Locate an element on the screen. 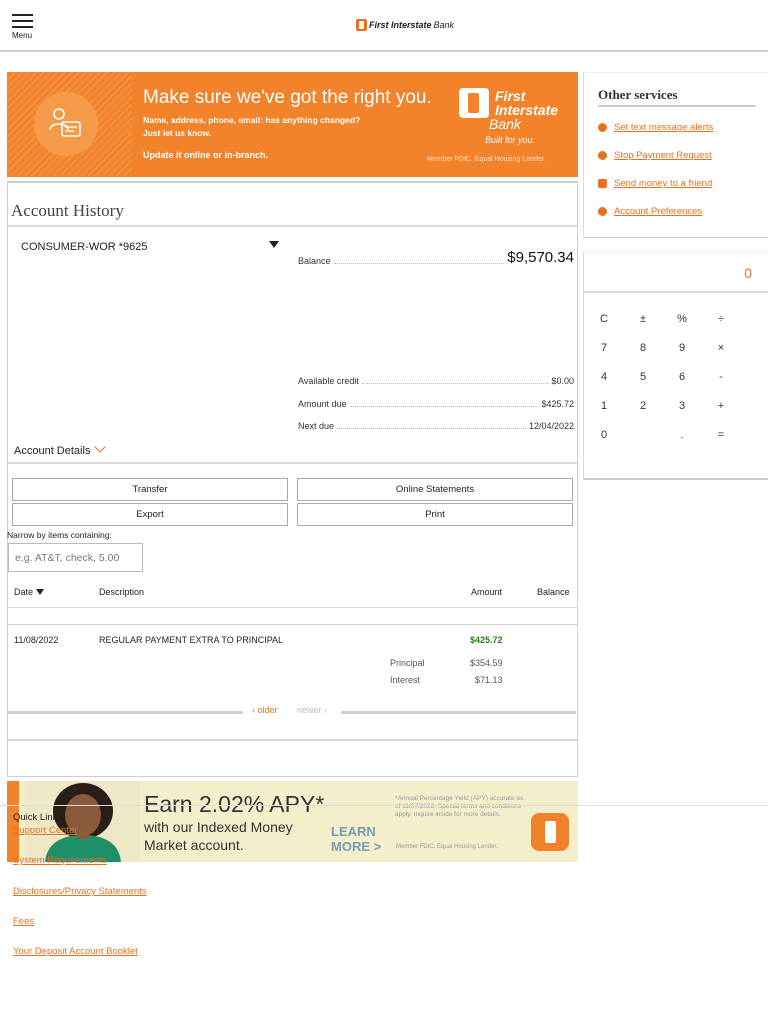 This screenshot has width=768, height=1024. calculator-key: × is located at coordinates (721, 348).